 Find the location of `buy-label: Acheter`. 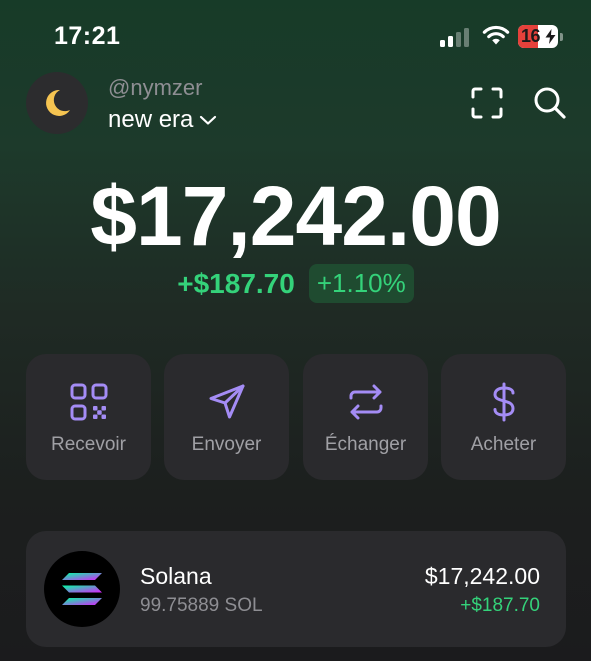

buy-label: Acheter is located at coordinates (503, 444).